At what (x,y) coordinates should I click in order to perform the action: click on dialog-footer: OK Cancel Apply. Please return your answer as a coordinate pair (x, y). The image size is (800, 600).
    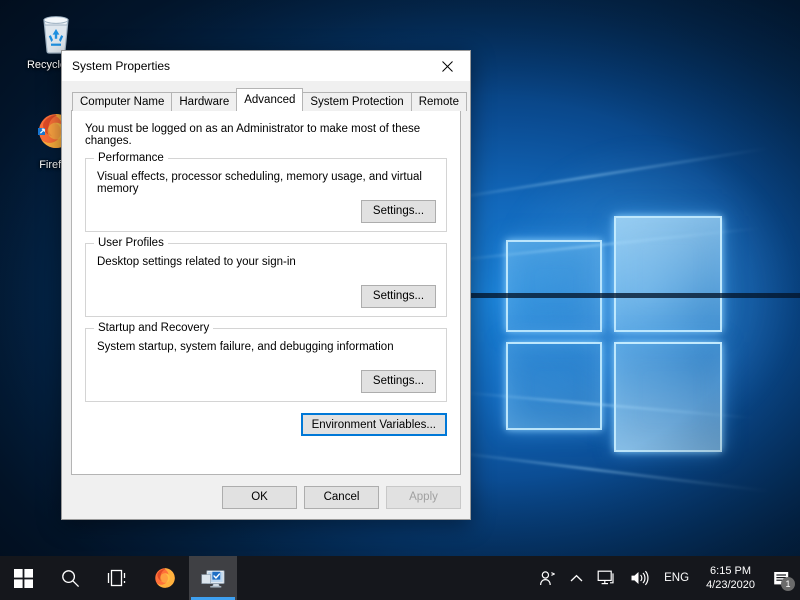
    Looking at the image, I should click on (266, 497).